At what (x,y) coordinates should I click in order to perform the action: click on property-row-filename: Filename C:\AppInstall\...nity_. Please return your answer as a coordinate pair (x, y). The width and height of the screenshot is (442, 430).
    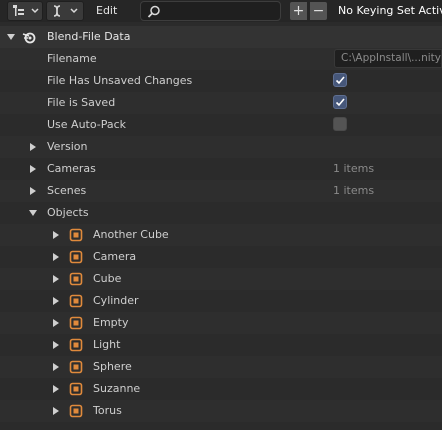
    Looking at the image, I should click on (221, 59).